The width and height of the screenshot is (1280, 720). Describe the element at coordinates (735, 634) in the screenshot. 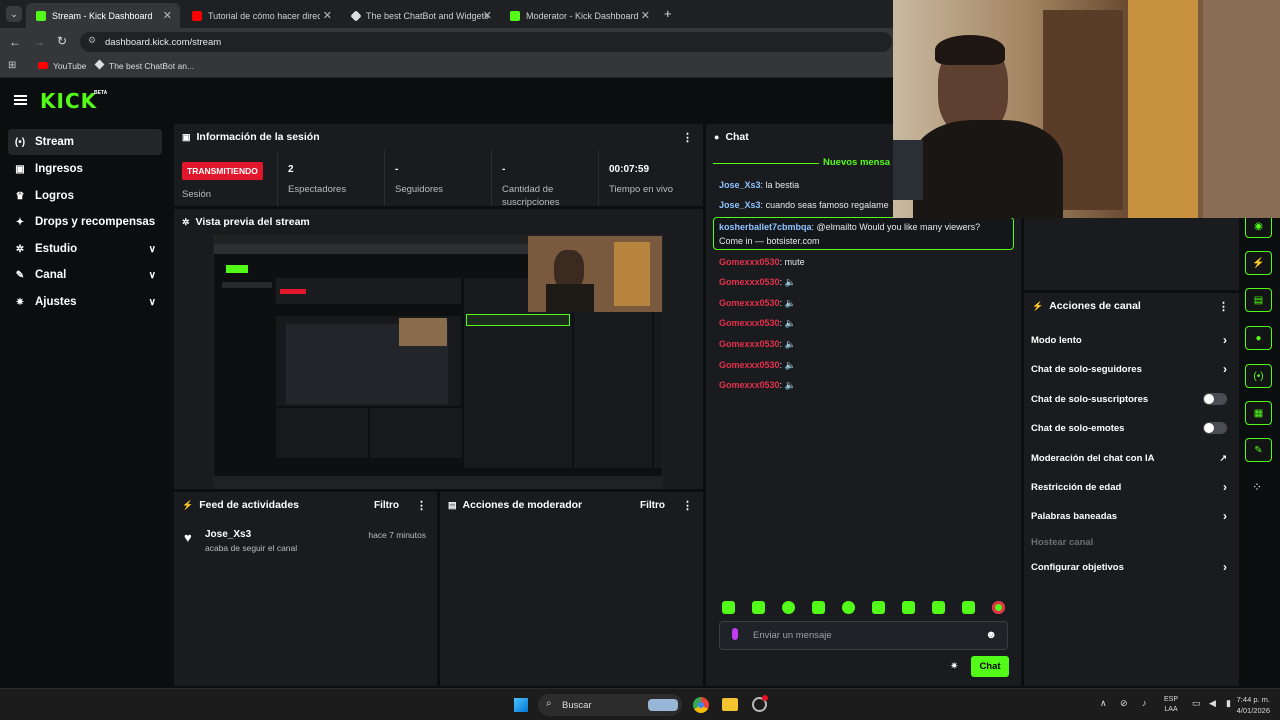

I see `microphone-icon` at that location.